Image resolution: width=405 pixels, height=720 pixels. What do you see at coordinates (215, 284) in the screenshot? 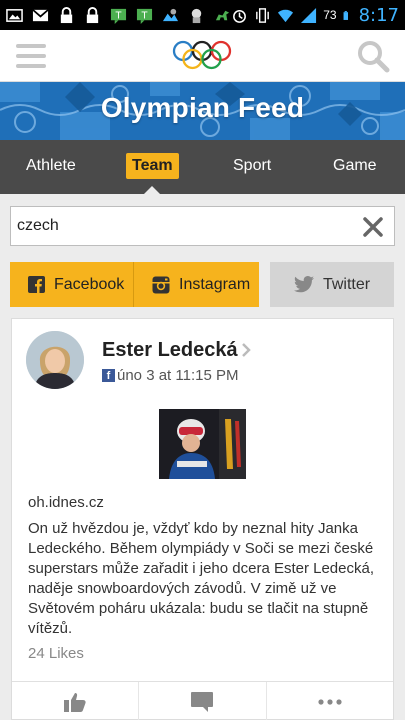
I see `instagram-label: Instagram` at bounding box center [215, 284].